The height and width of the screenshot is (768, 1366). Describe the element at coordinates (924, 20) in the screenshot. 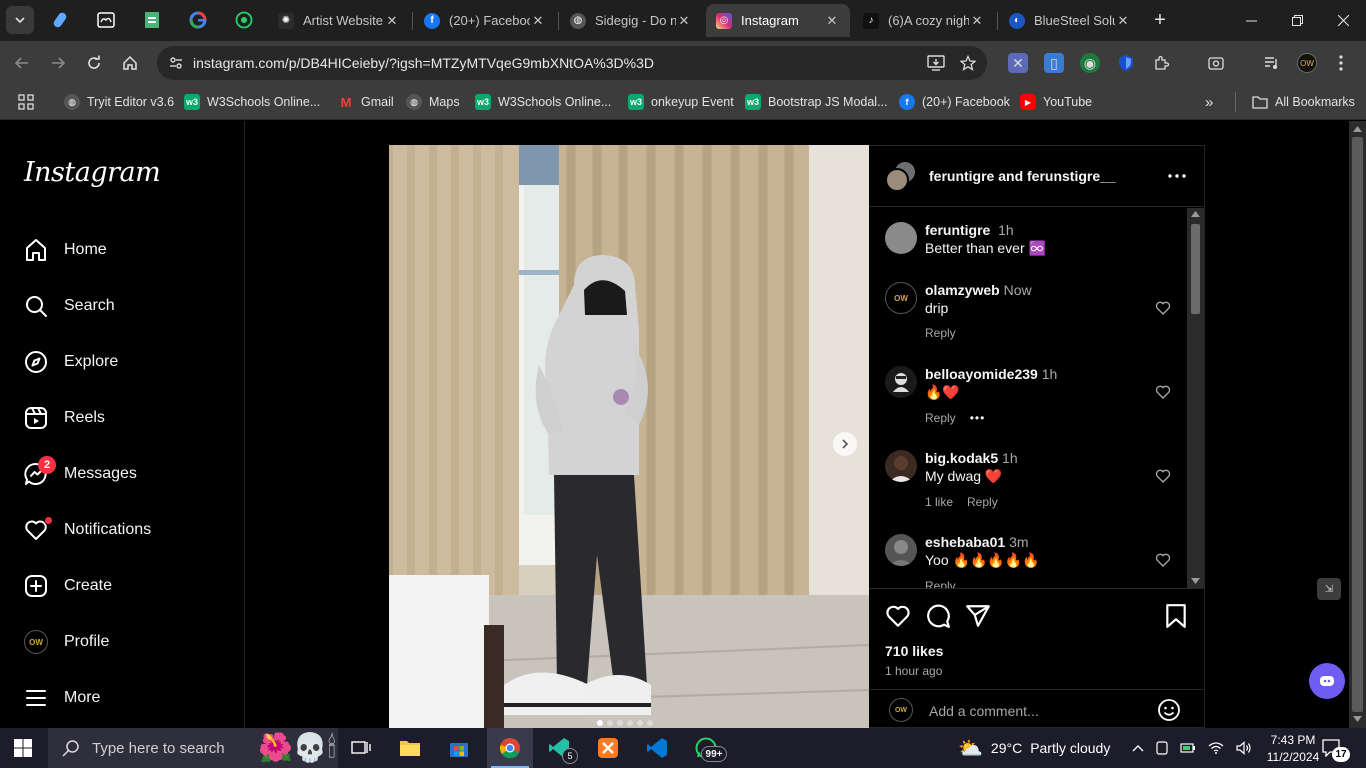

I see `tab-tiktok: ♪ (6)A cozy nigh ✕` at that location.